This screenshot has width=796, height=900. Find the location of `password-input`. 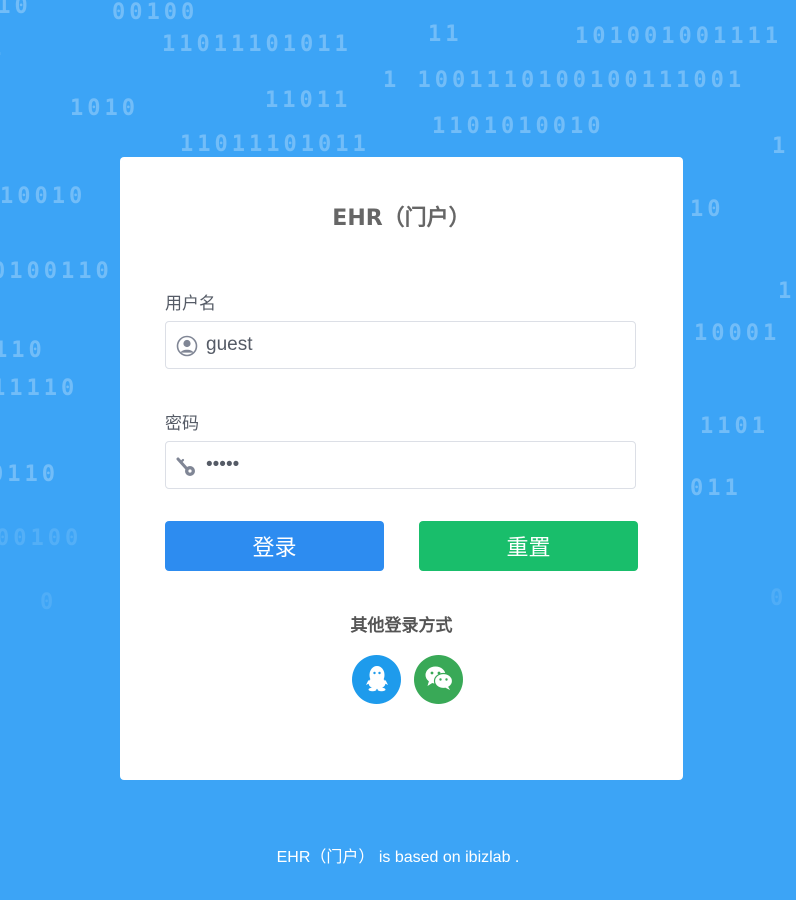

password-input is located at coordinates (416, 465).